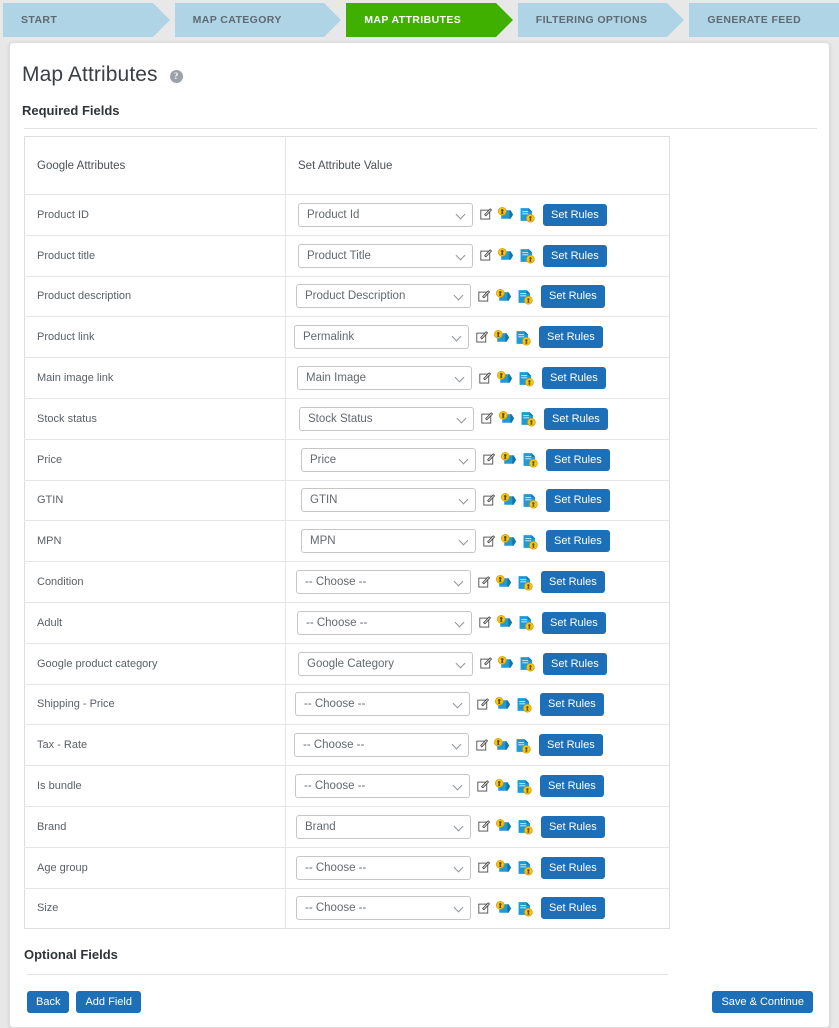  Describe the element at coordinates (600, 20) in the screenshot. I see `wizard-step-filtering-options: FILTERING OPTIONS` at that location.